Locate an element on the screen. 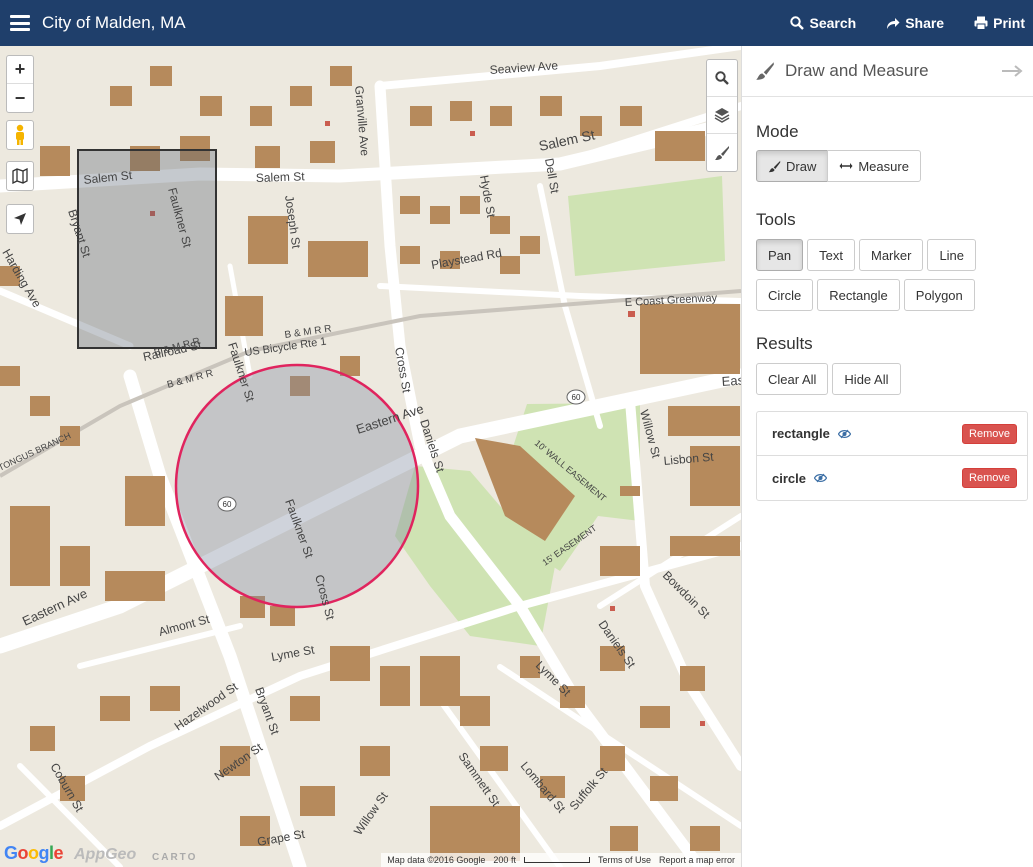 The image size is (1033, 867). arrows-horizontal-icon is located at coordinates (846, 166).